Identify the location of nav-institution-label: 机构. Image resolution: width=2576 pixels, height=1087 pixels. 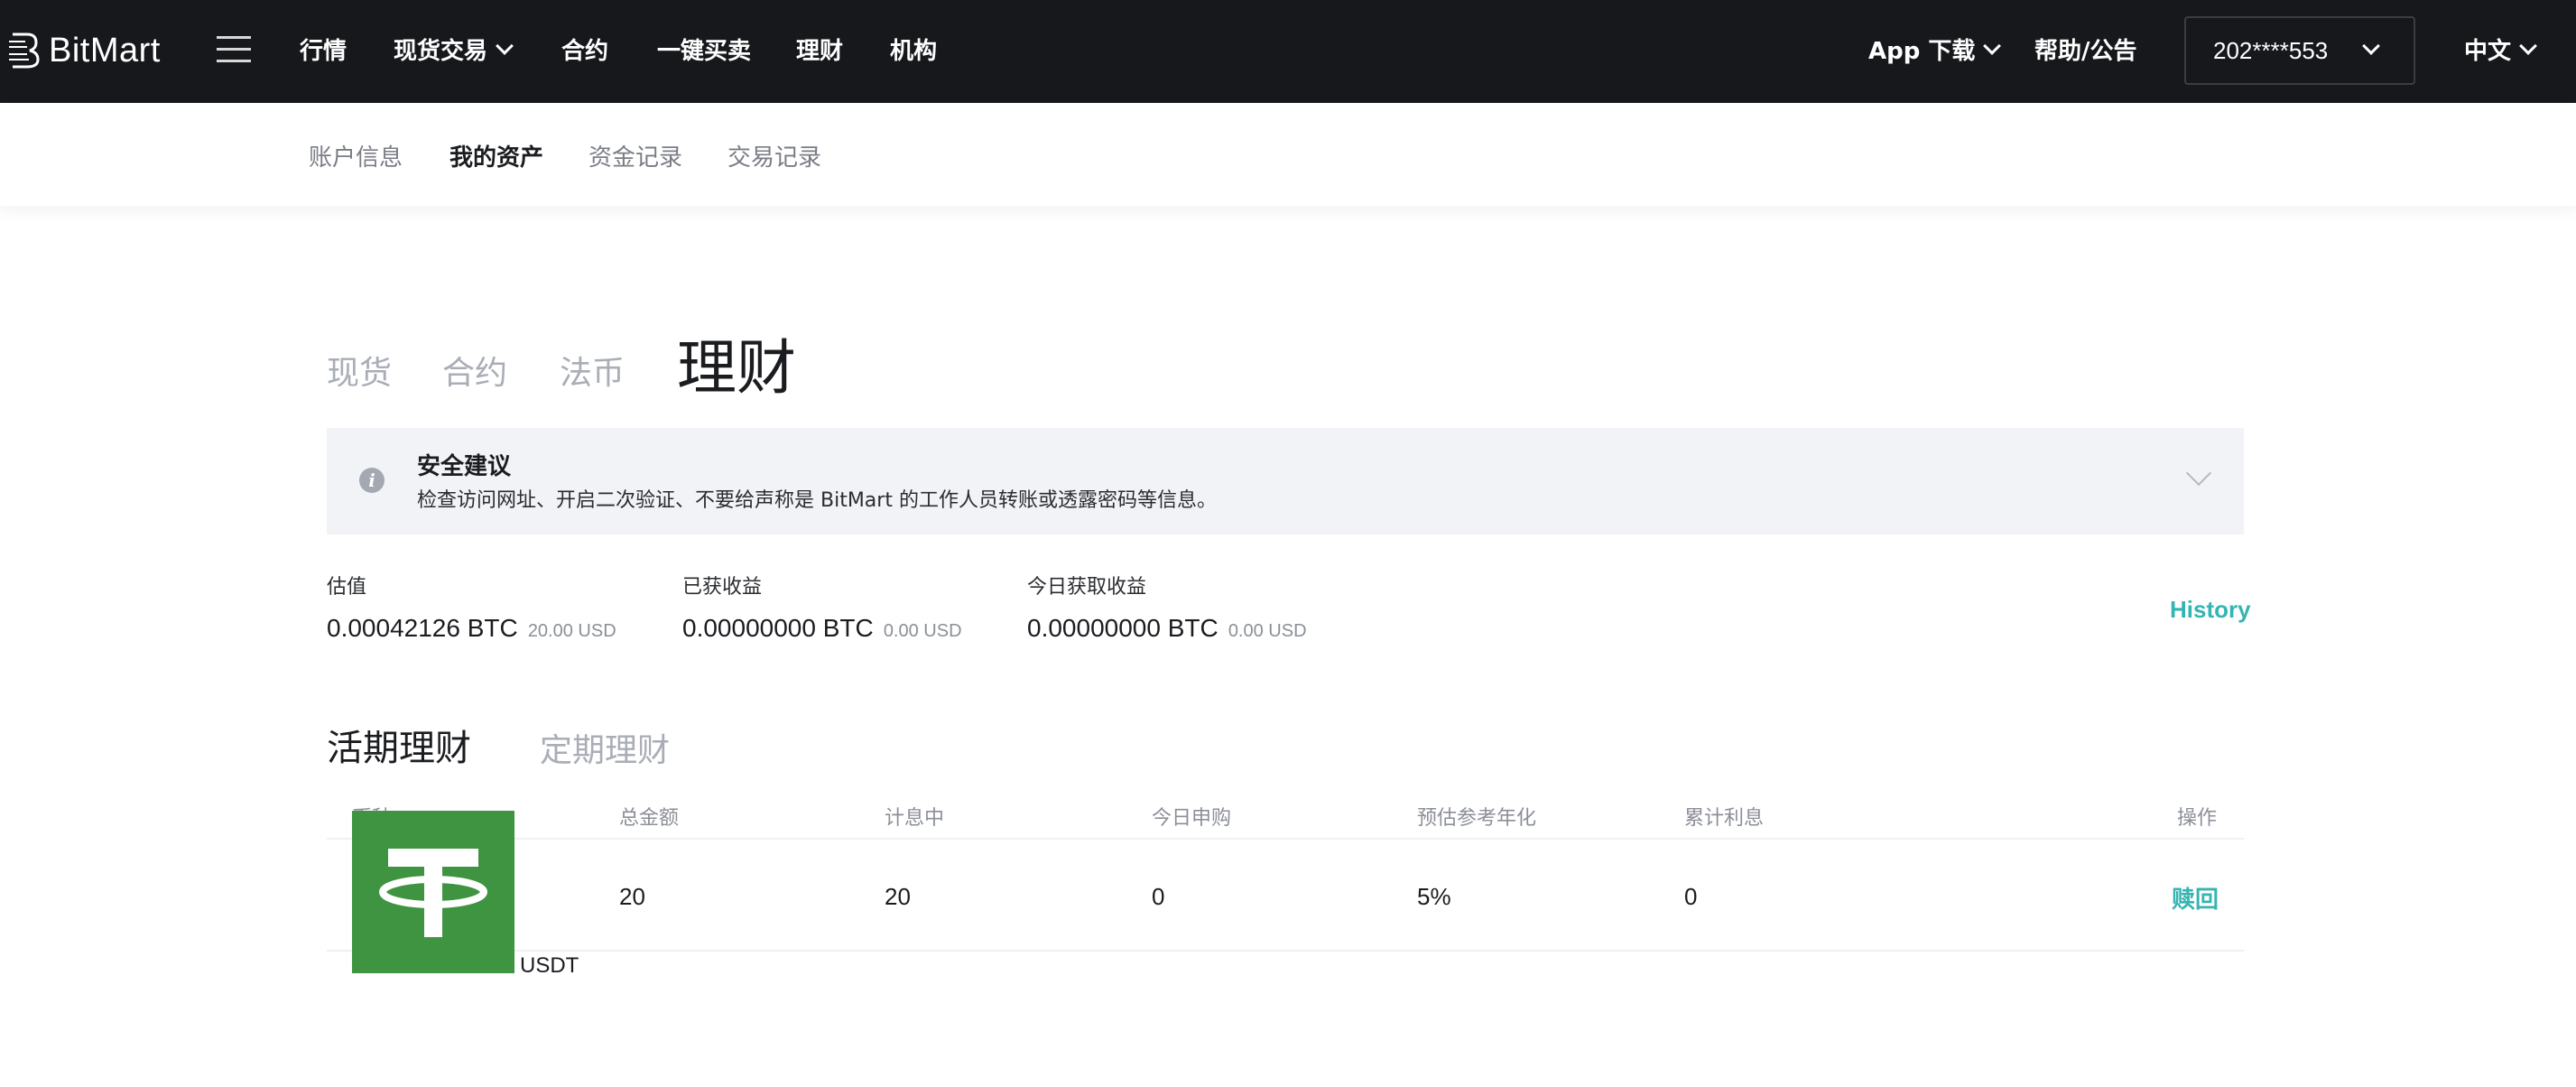
(914, 52).